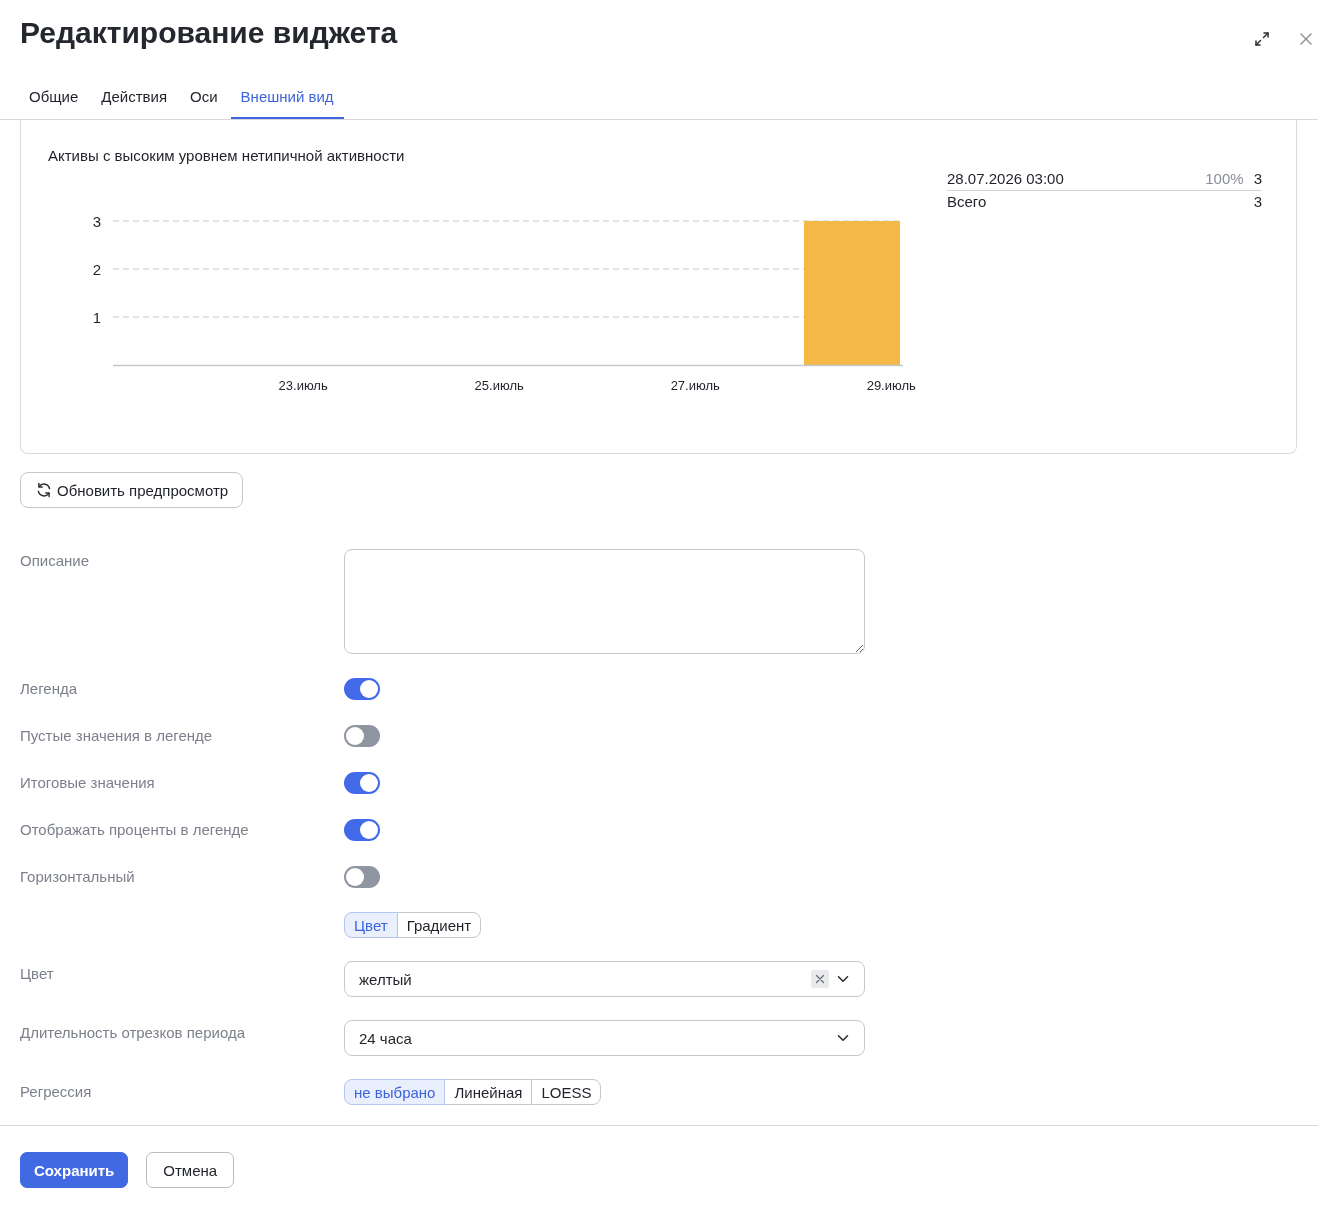 Image resolution: width=1318 pixels, height=1208 pixels. I want to click on x-axis-label: 29.июль, so click(891, 385).